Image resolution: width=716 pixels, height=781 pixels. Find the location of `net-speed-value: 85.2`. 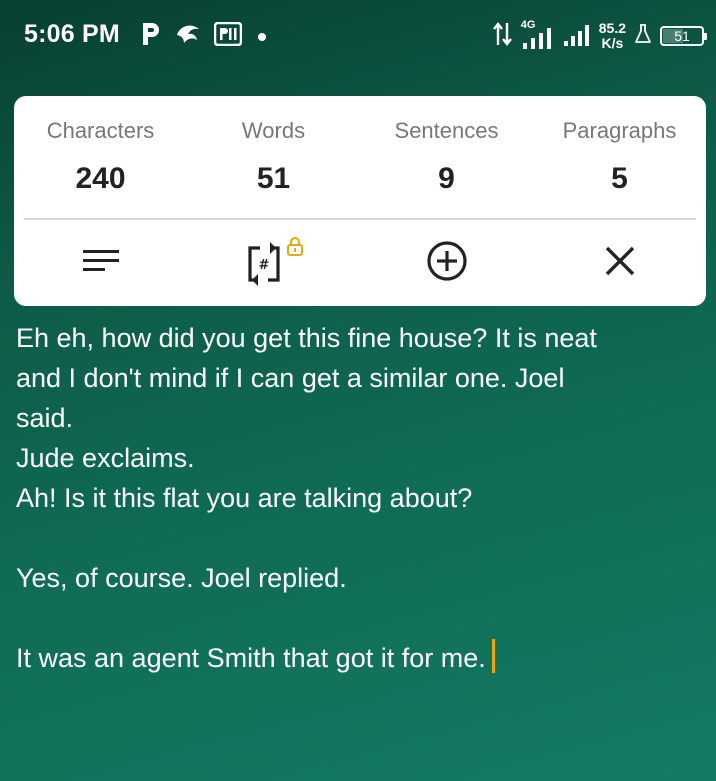

net-speed-value: 85.2 is located at coordinates (612, 28).